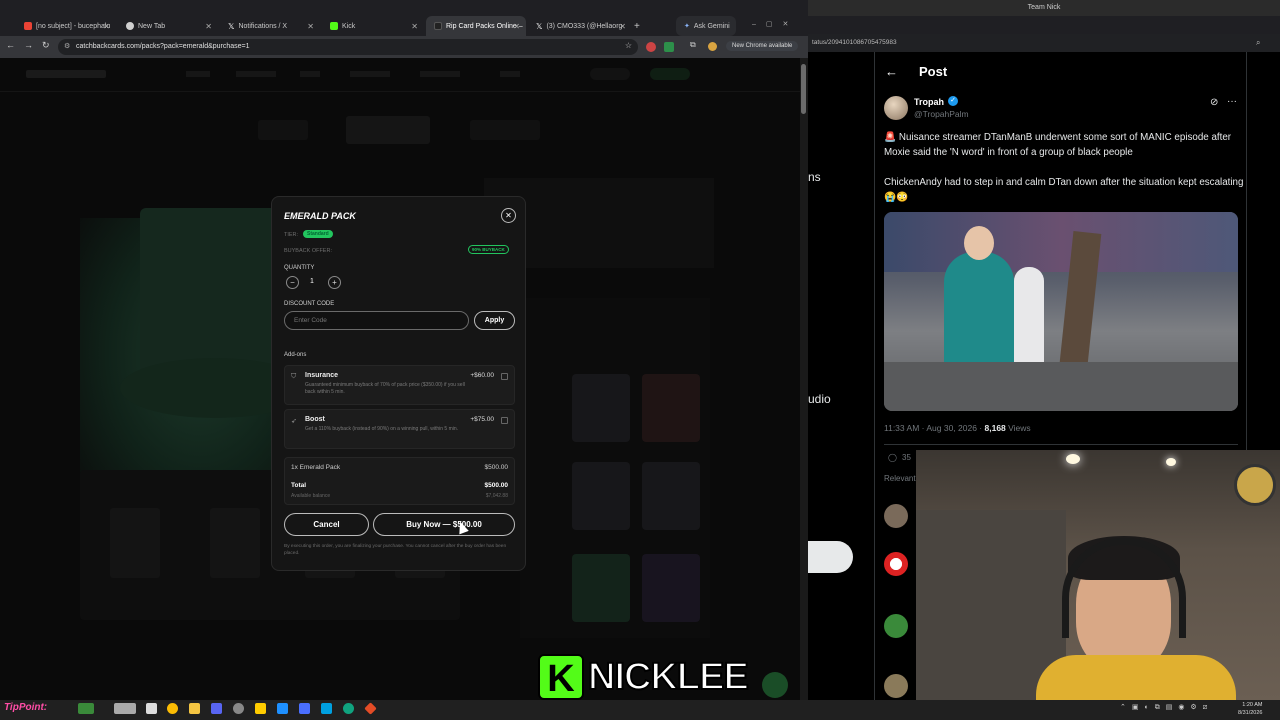  I want to click on tab-new-tab: New Tab ✕, so click(168, 26).